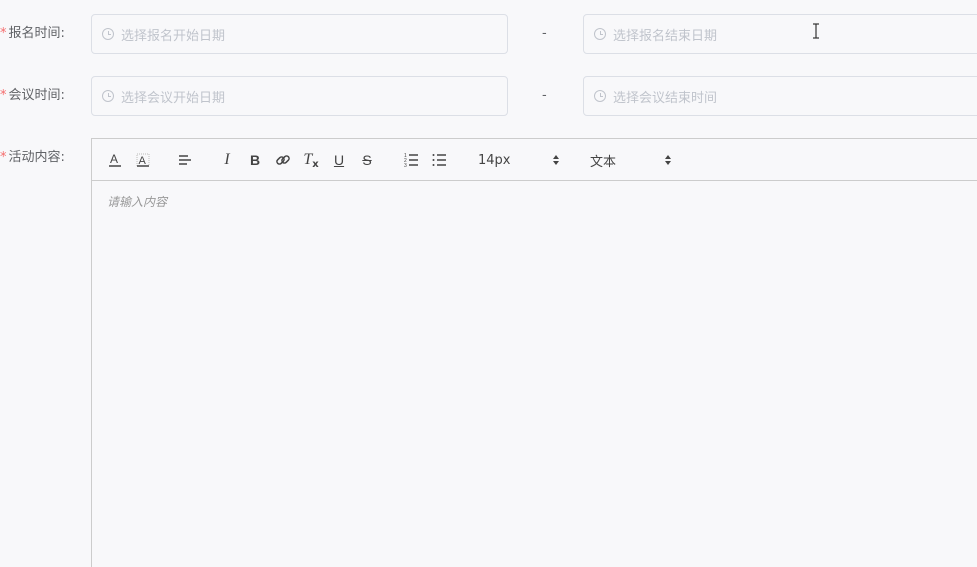 This screenshot has width=977, height=567. What do you see at coordinates (173, 98) in the screenshot?
I see `meeting-start-placeholder: 选择会议开始日期` at bounding box center [173, 98].